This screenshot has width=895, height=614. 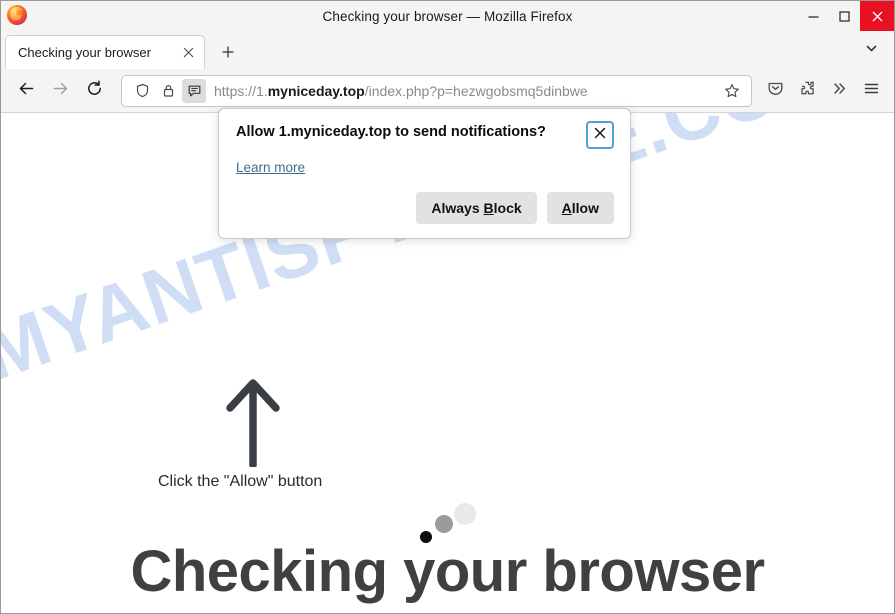 What do you see at coordinates (585, 208) in the screenshot?
I see `allow-post: llow` at bounding box center [585, 208].